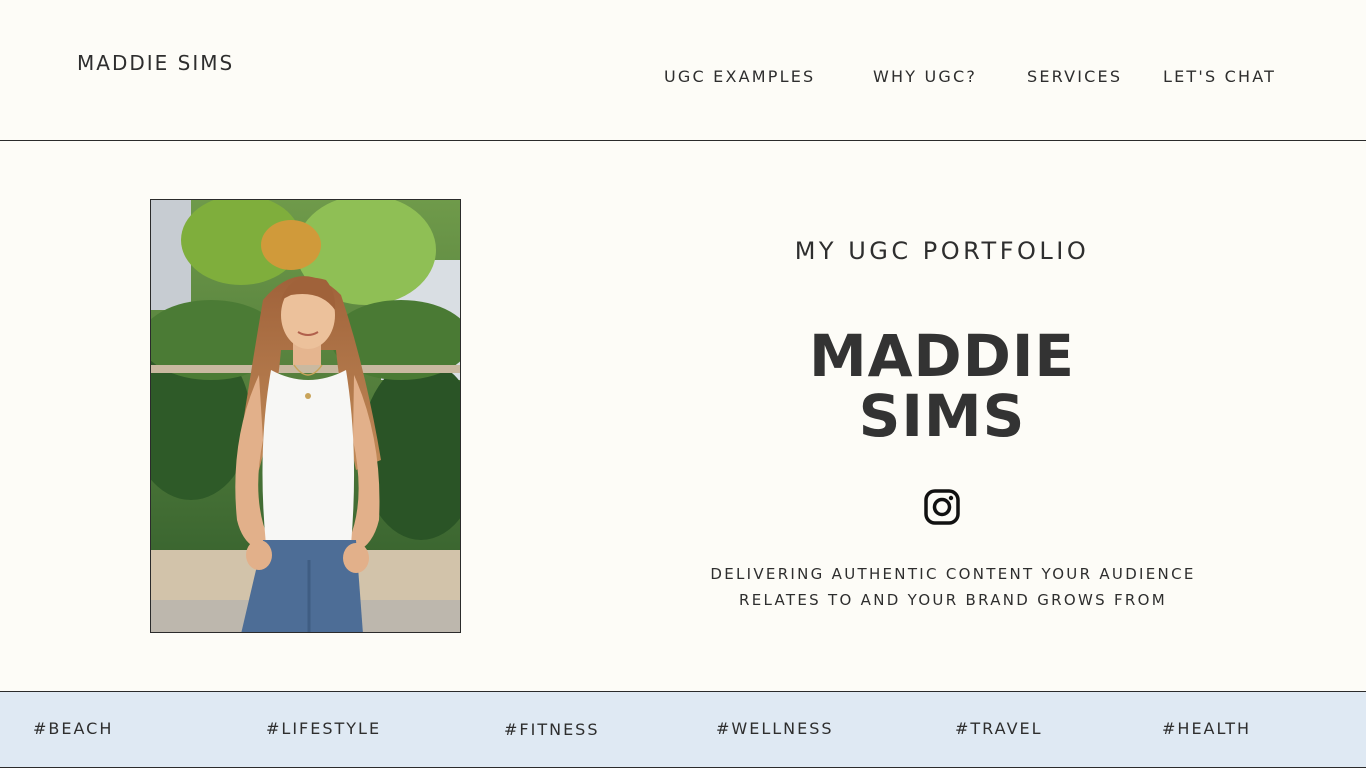 The image size is (1366, 768). I want to click on hashtag-fitness: #FITNESS, so click(552, 729).